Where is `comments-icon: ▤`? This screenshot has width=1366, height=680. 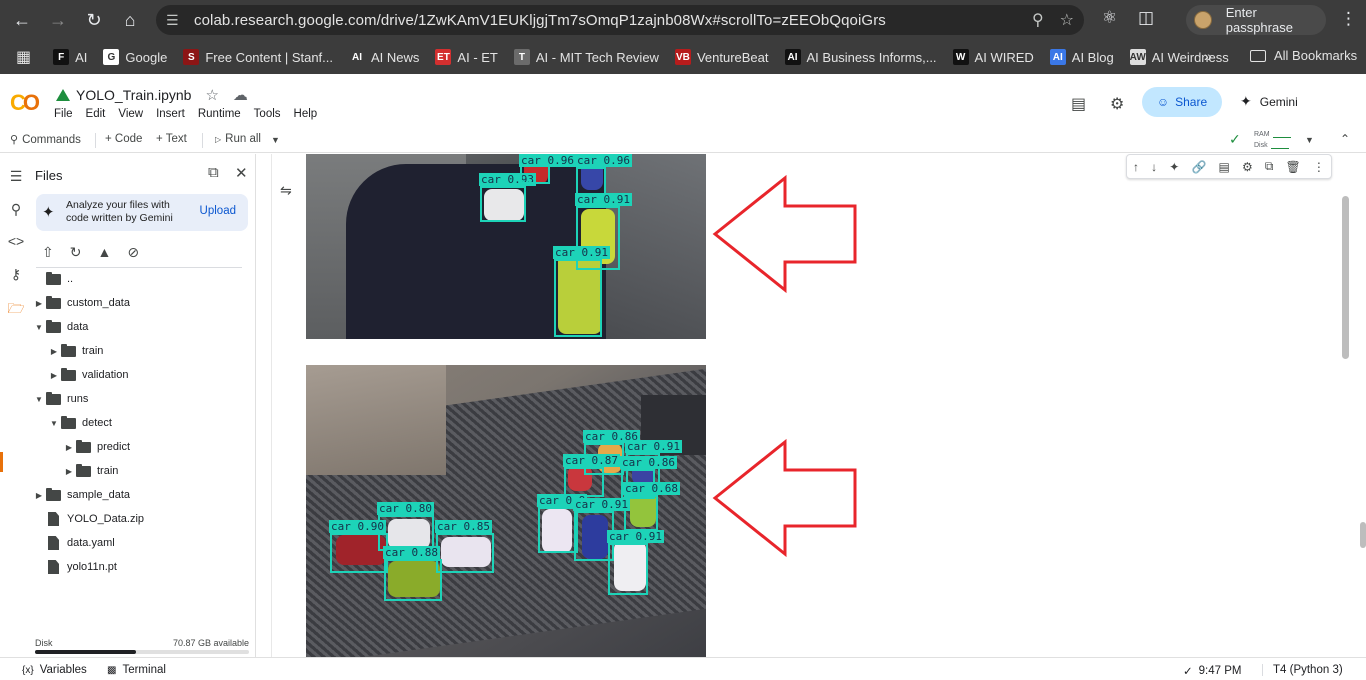 comments-icon: ▤ is located at coordinates (1078, 104).